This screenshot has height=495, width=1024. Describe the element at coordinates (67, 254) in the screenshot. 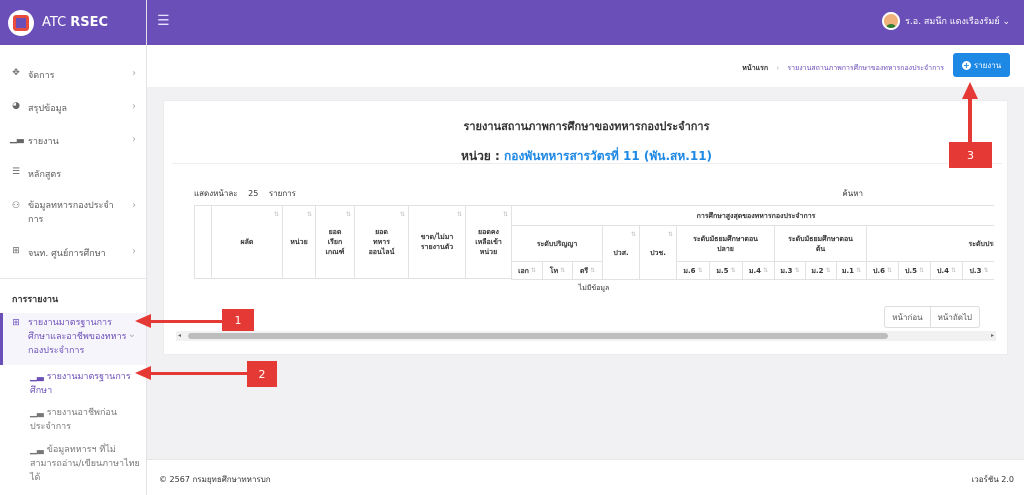

I see `sidebar-item-label: จนท. ศูนย์การศึกษา` at that location.